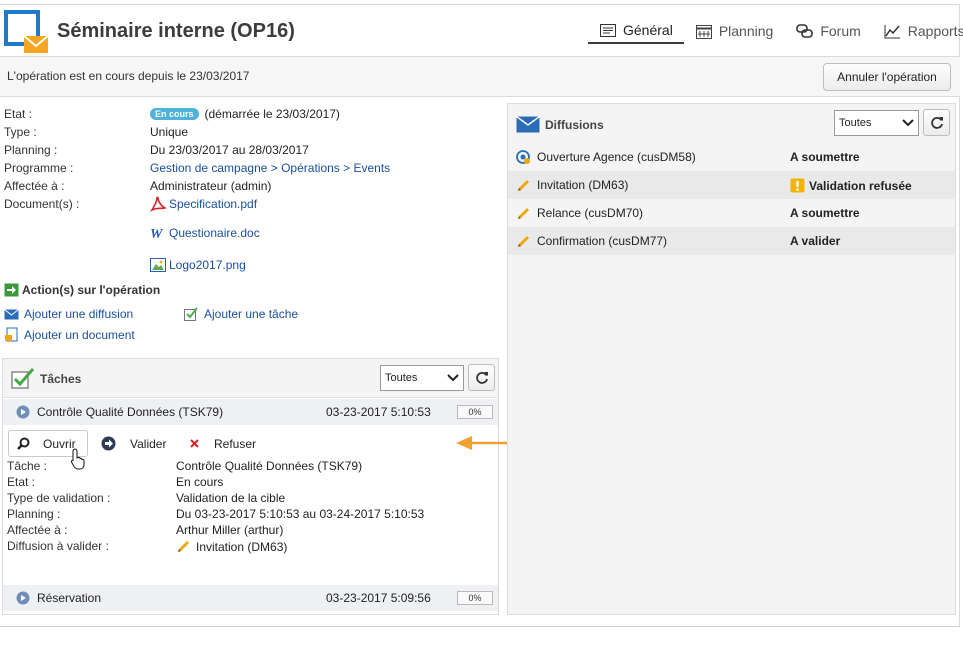 The height and width of the screenshot is (658, 963). Describe the element at coordinates (892, 31) in the screenshot. I see `chart-icon` at that location.